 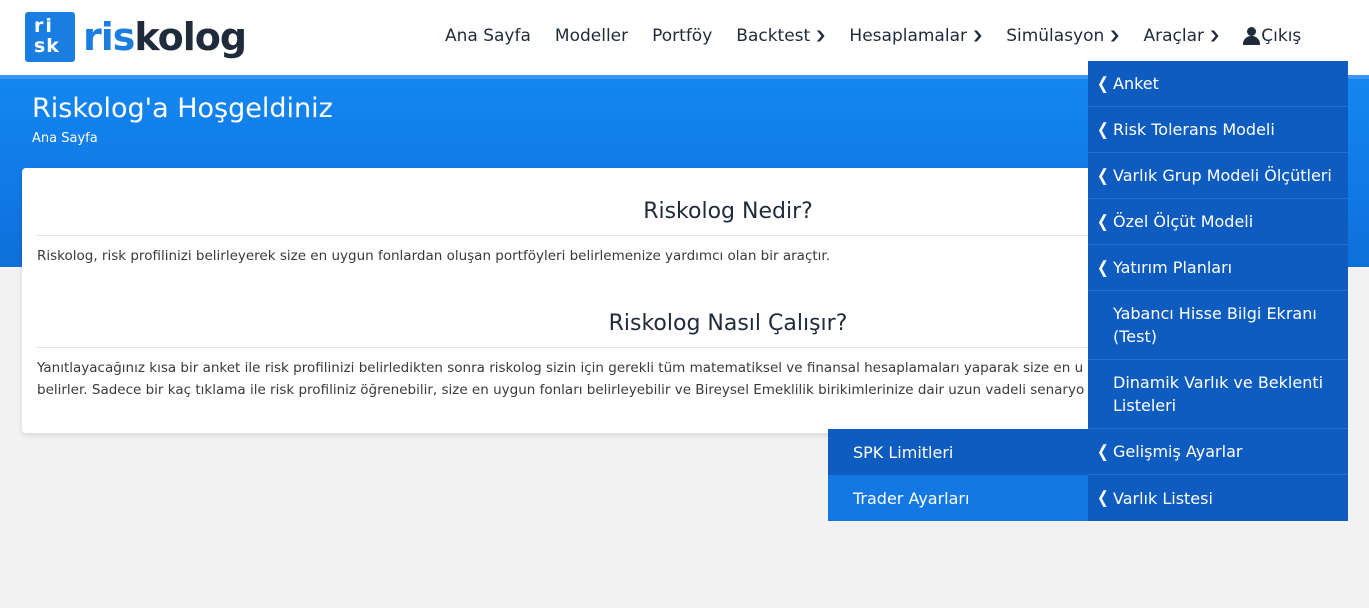 I want to click on menu-item-label: Özel Ölçüt Modeli, so click(x=1183, y=221).